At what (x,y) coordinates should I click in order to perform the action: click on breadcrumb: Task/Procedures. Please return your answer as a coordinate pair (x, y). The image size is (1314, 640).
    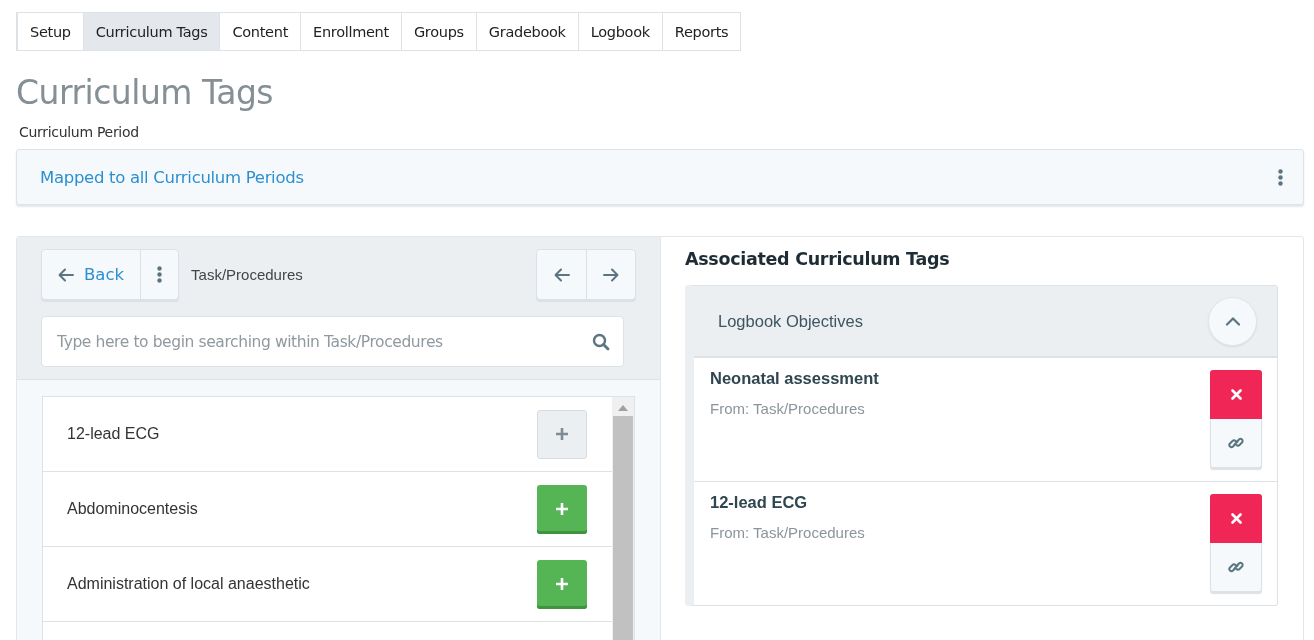
    Looking at the image, I should click on (247, 274).